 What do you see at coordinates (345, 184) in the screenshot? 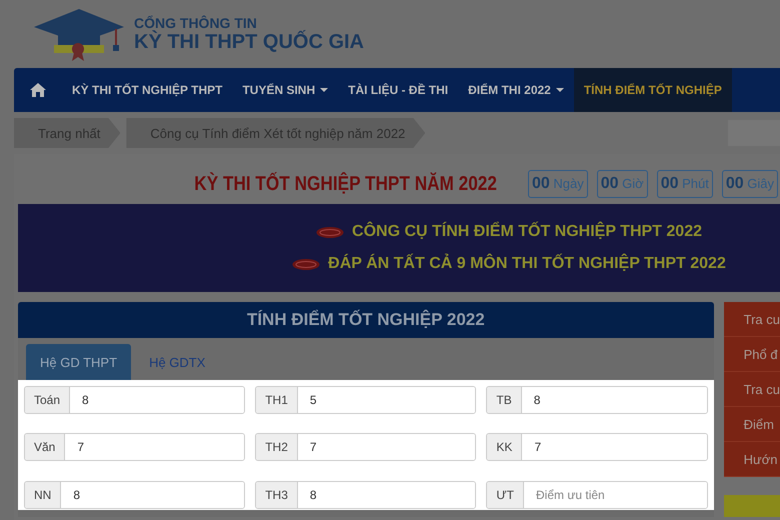
I see `countdown-title: KỲ THI TỐT NGHIỆP THPT NĂM 2022` at bounding box center [345, 184].